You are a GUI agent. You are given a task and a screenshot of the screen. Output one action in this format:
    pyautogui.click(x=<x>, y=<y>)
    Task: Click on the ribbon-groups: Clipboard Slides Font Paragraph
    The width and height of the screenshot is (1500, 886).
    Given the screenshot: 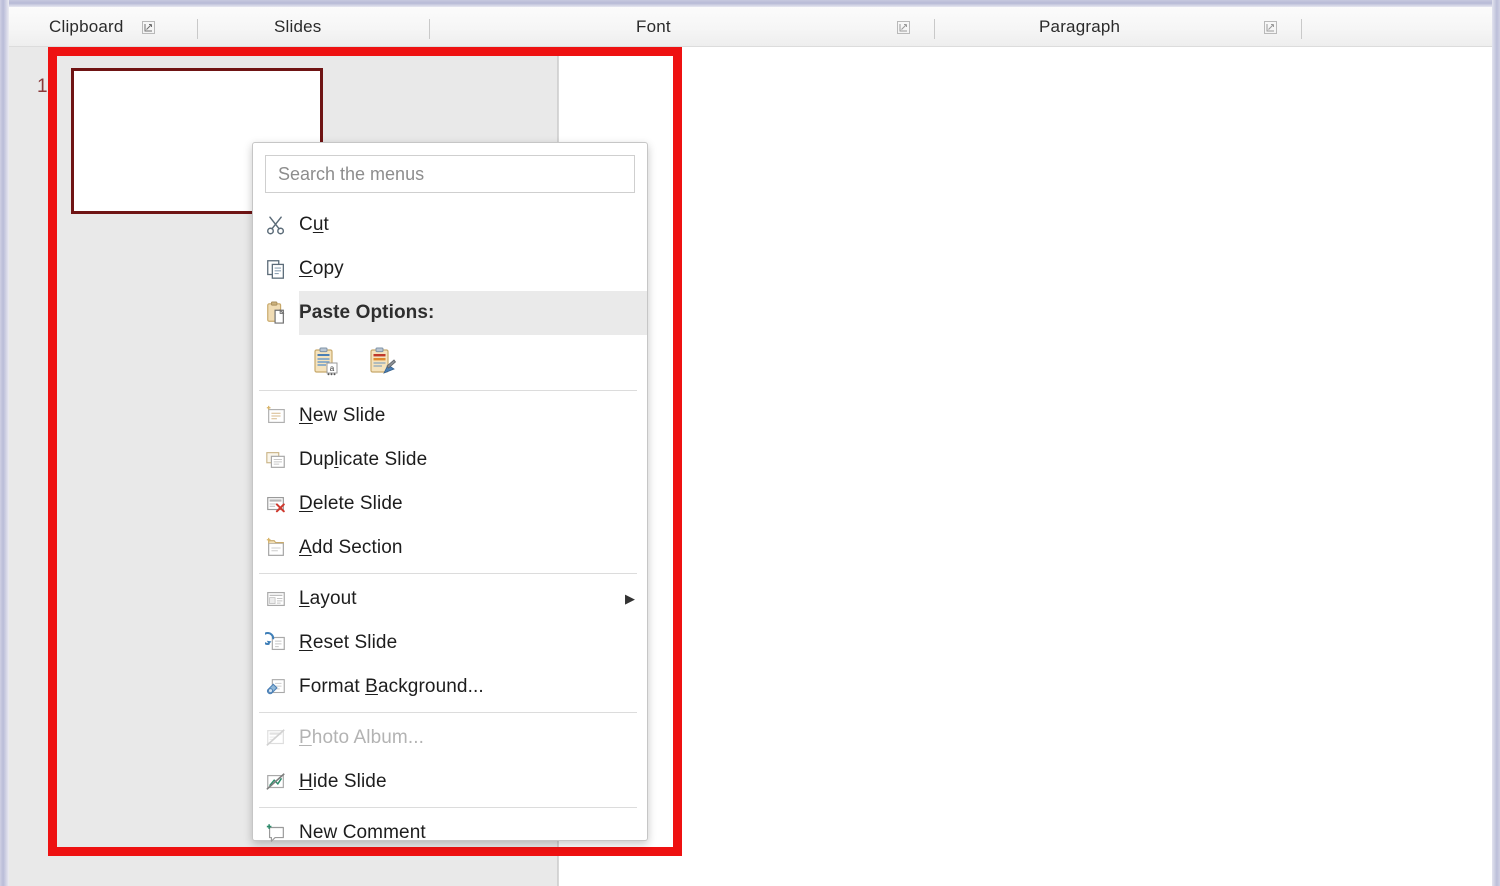 What is the action you would take?
    pyautogui.click(x=750, y=26)
    